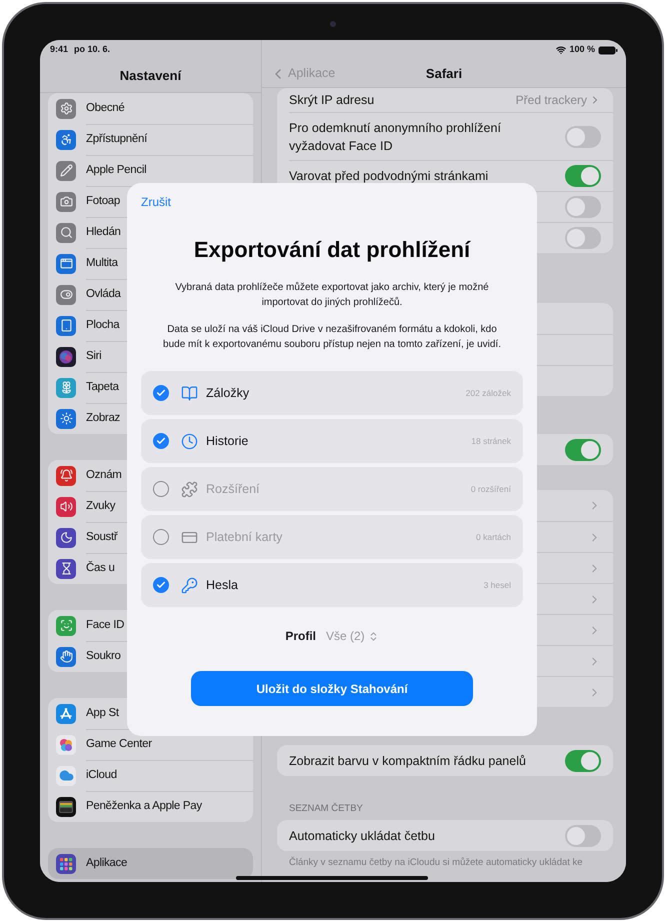 This screenshot has width=670, height=923. What do you see at coordinates (497, 585) in the screenshot?
I see `option-count: 3 hesel` at bounding box center [497, 585].